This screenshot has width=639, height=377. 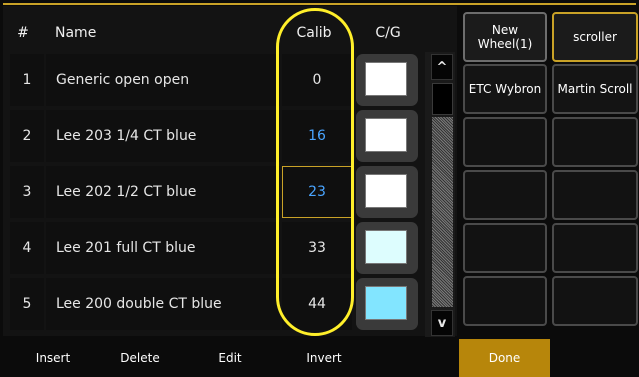 I want to click on row-calib: 44, so click(x=317, y=304).